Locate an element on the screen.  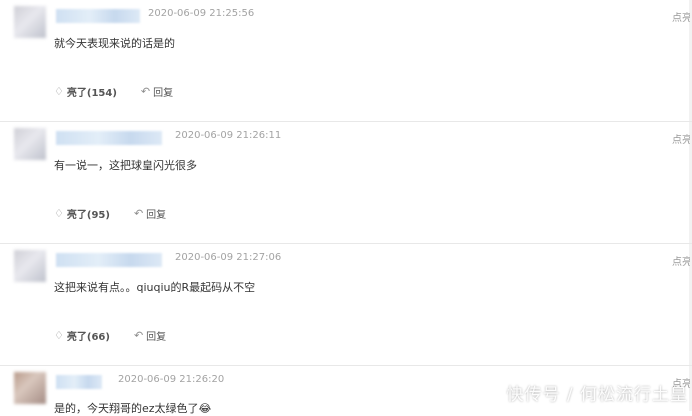
comment-time: 2020-06-09 21:26:20 is located at coordinates (171, 379).